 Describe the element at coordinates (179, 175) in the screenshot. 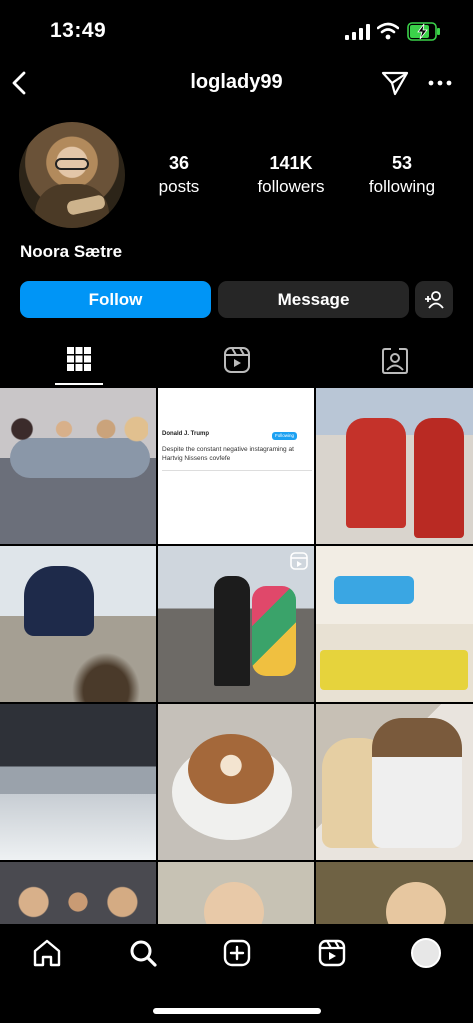

I see `posts-count: 36 posts` at that location.